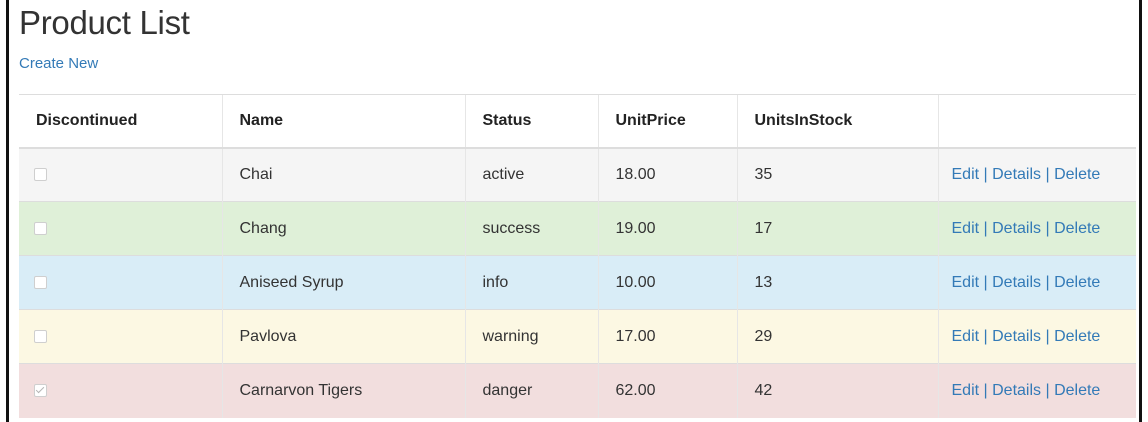 The image size is (1148, 422). I want to click on status-cell: danger, so click(531, 390).